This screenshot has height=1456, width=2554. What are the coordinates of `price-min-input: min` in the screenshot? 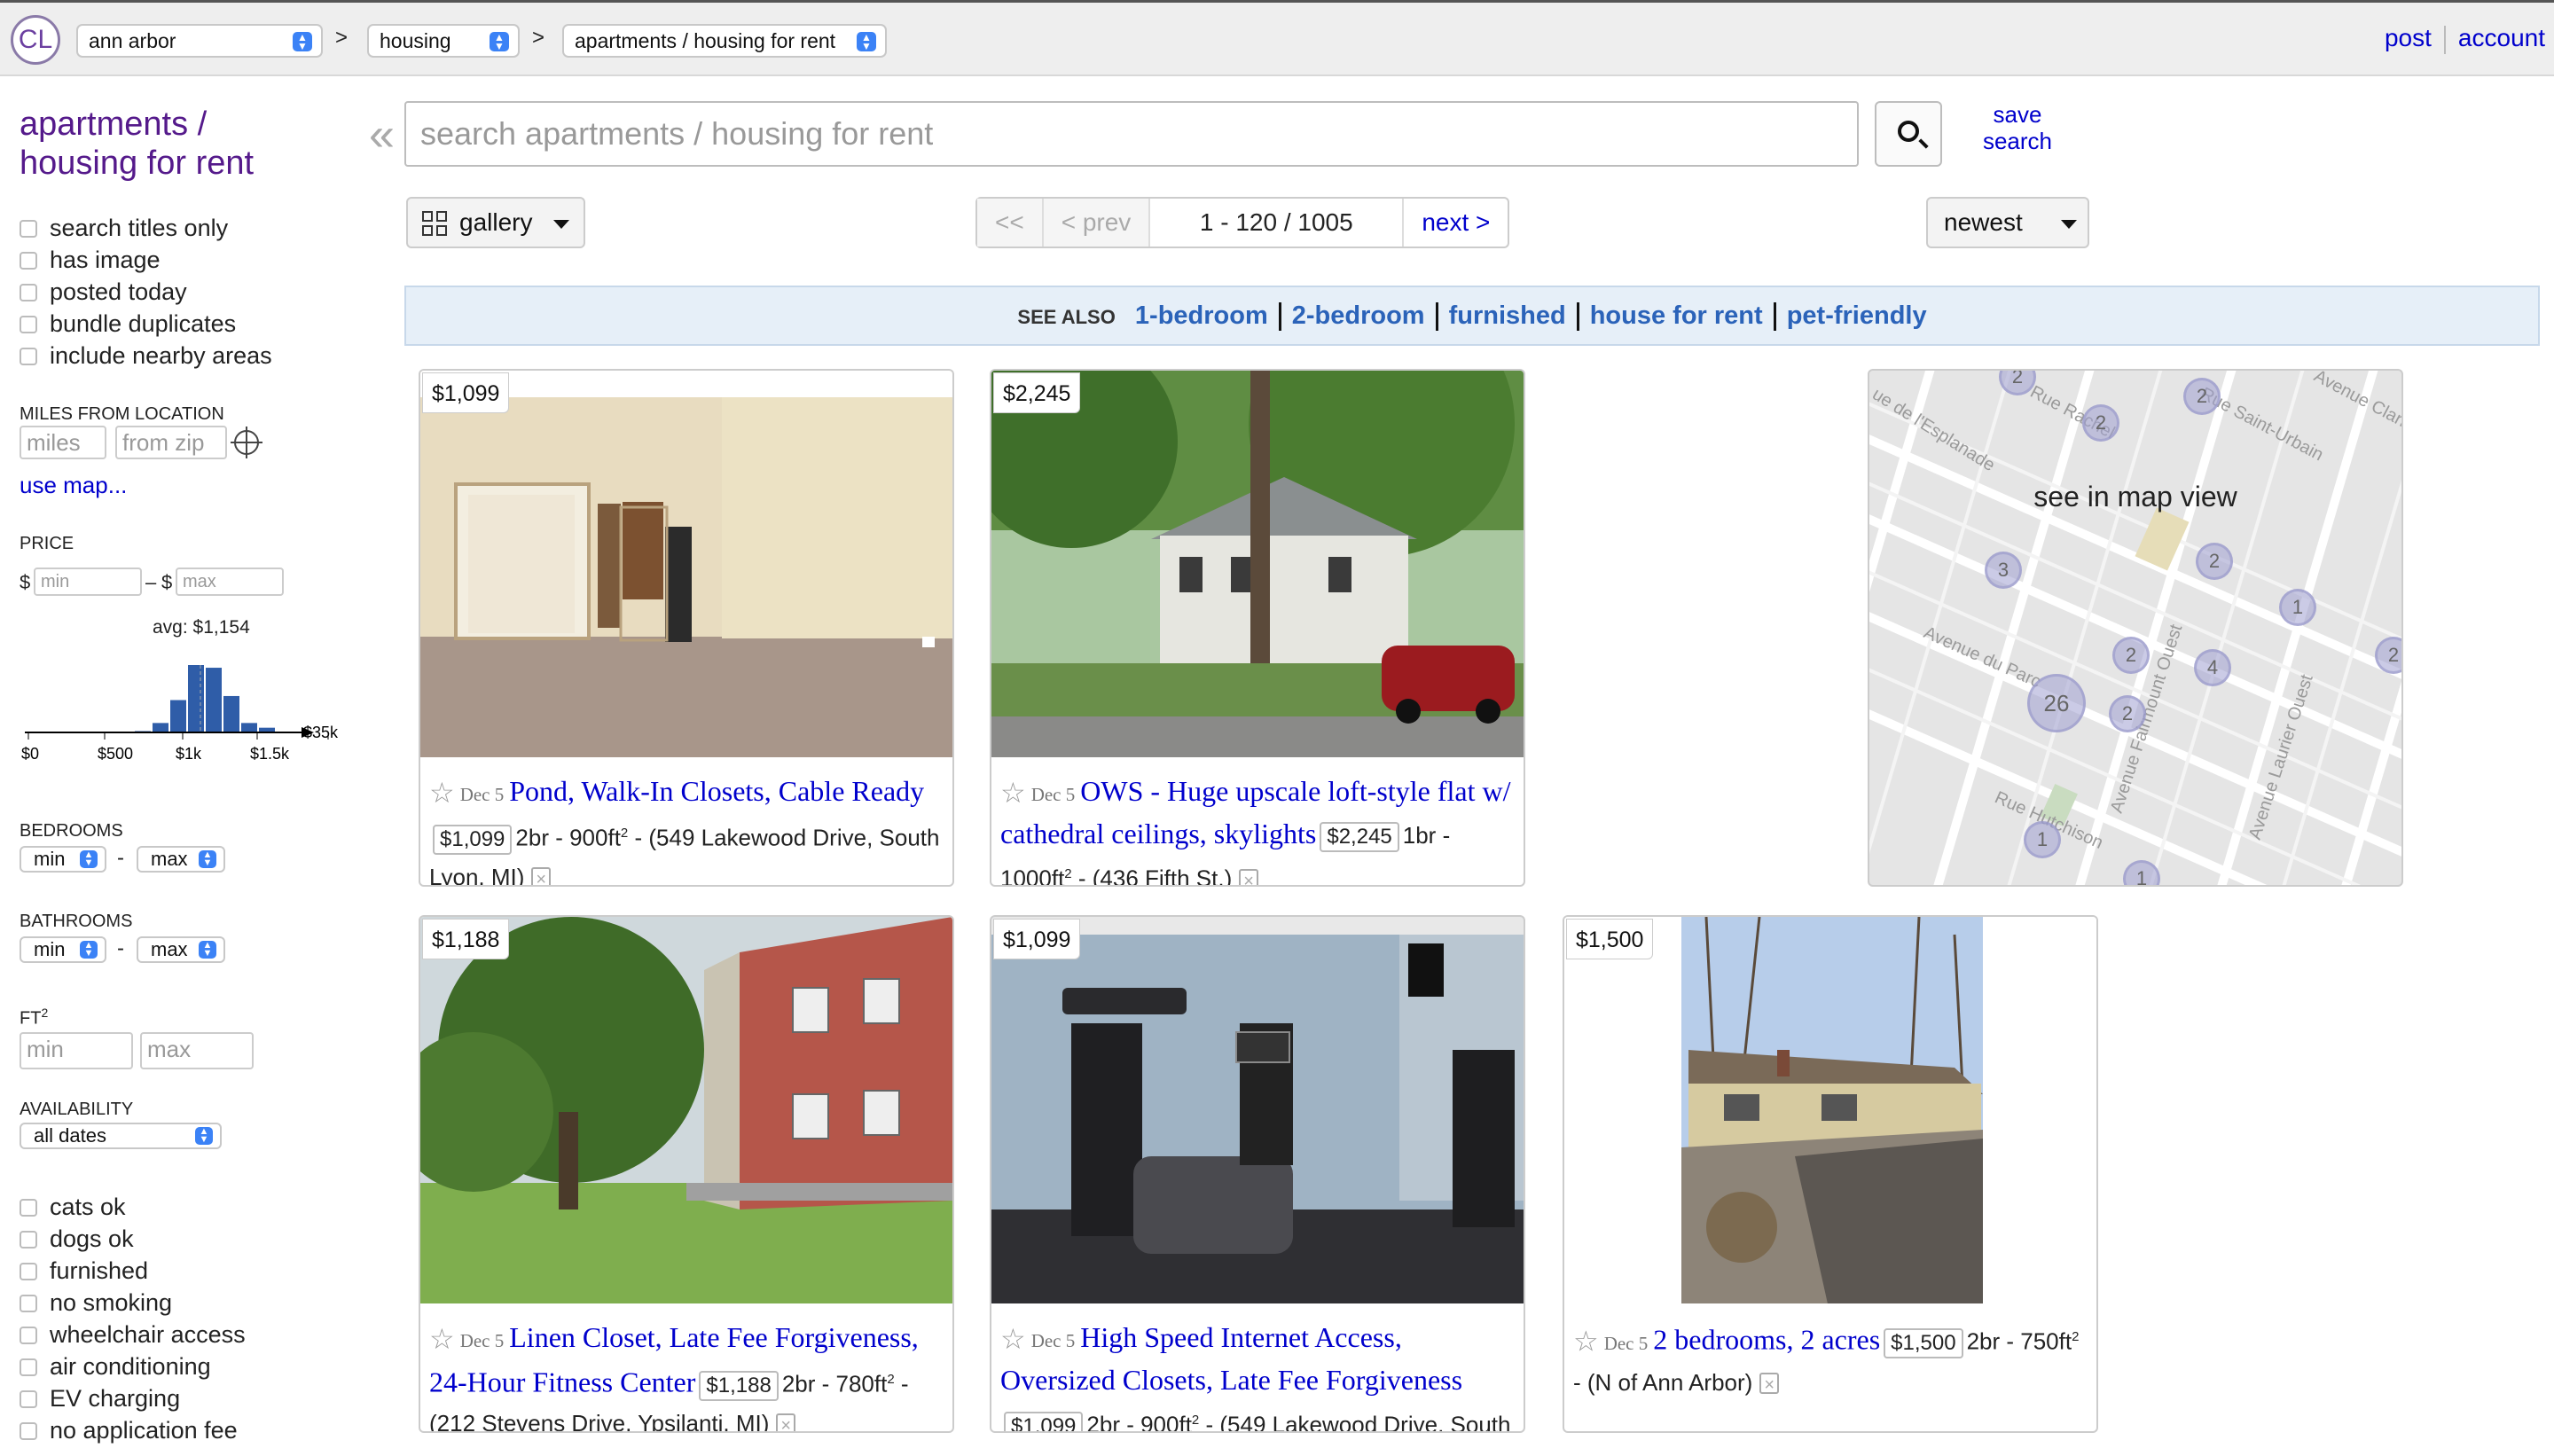 It's located at (88, 582).